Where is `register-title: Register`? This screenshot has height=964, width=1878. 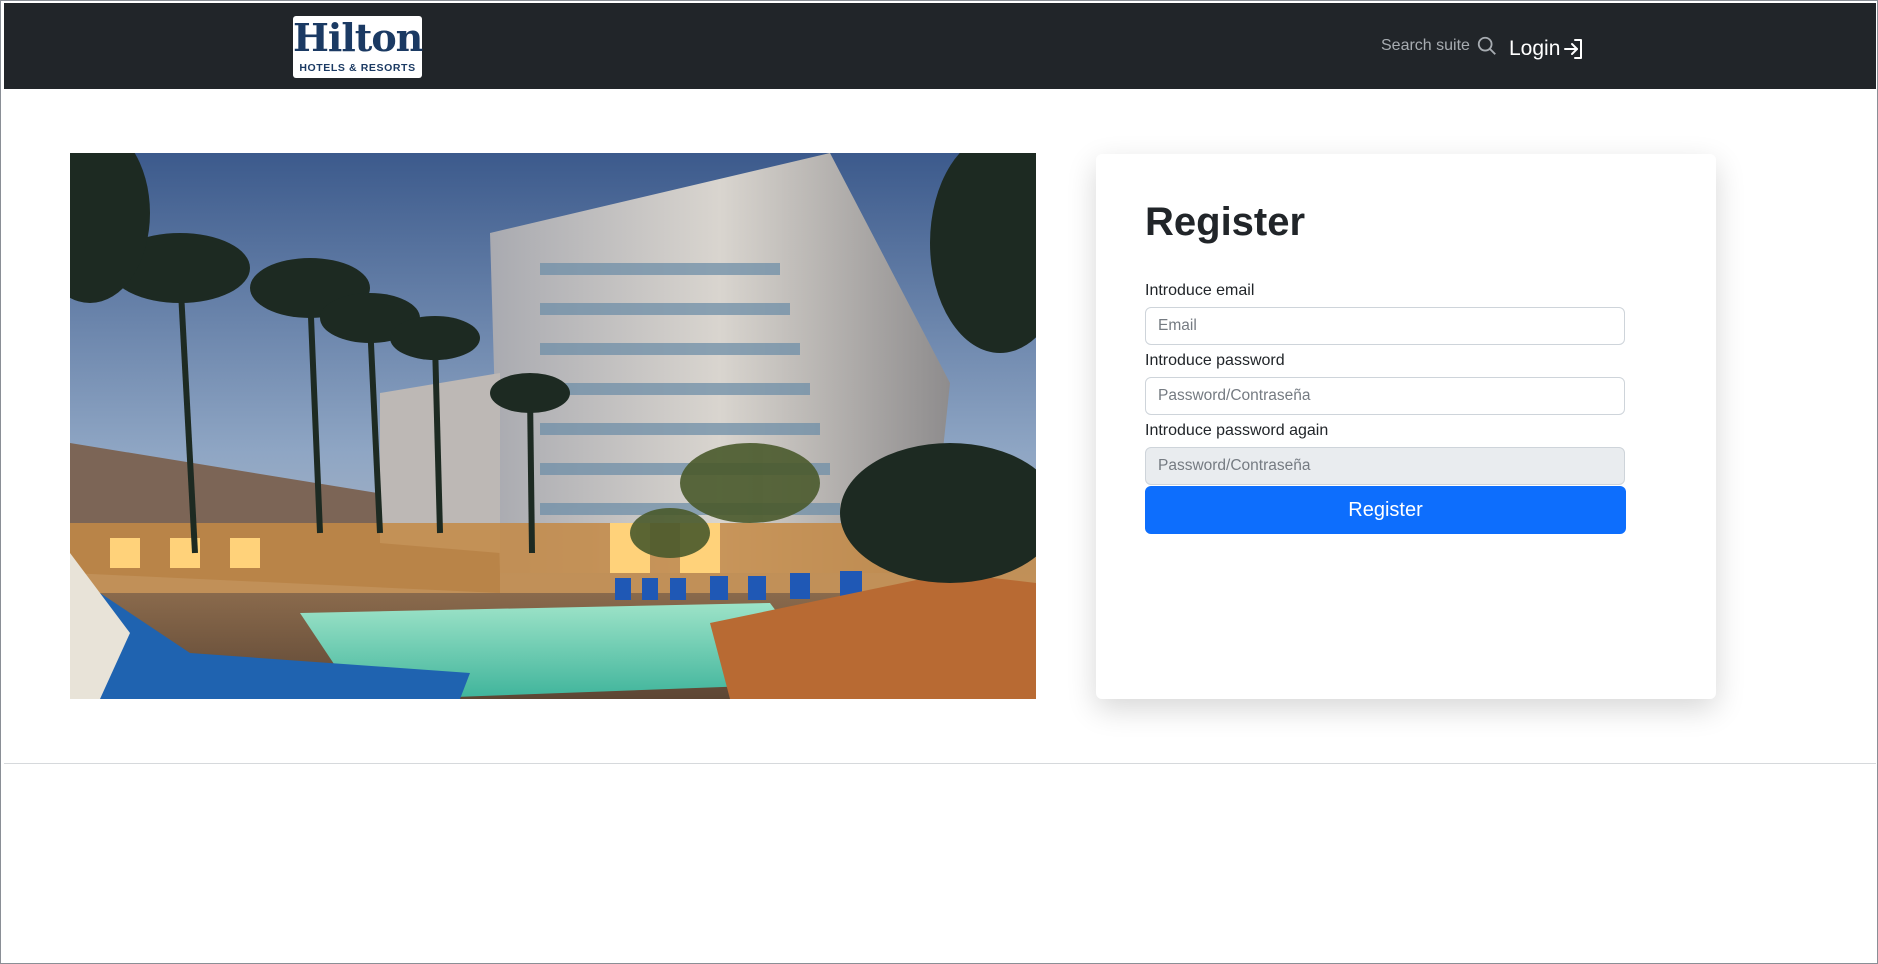 register-title: Register is located at coordinates (1225, 222).